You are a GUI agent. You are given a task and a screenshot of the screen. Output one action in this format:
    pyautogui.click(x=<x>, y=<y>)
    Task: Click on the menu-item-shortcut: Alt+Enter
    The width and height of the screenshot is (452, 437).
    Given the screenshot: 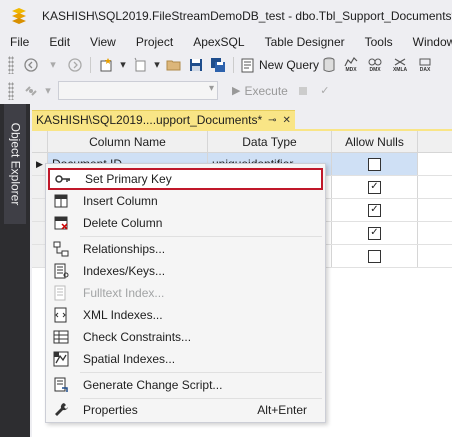 What is the action you would take?
    pyautogui.click(x=282, y=410)
    